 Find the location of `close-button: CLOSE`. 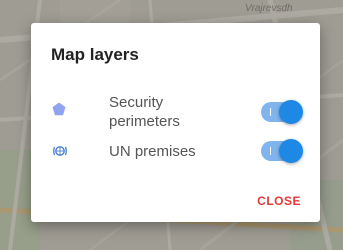

close-button: CLOSE is located at coordinates (279, 201).